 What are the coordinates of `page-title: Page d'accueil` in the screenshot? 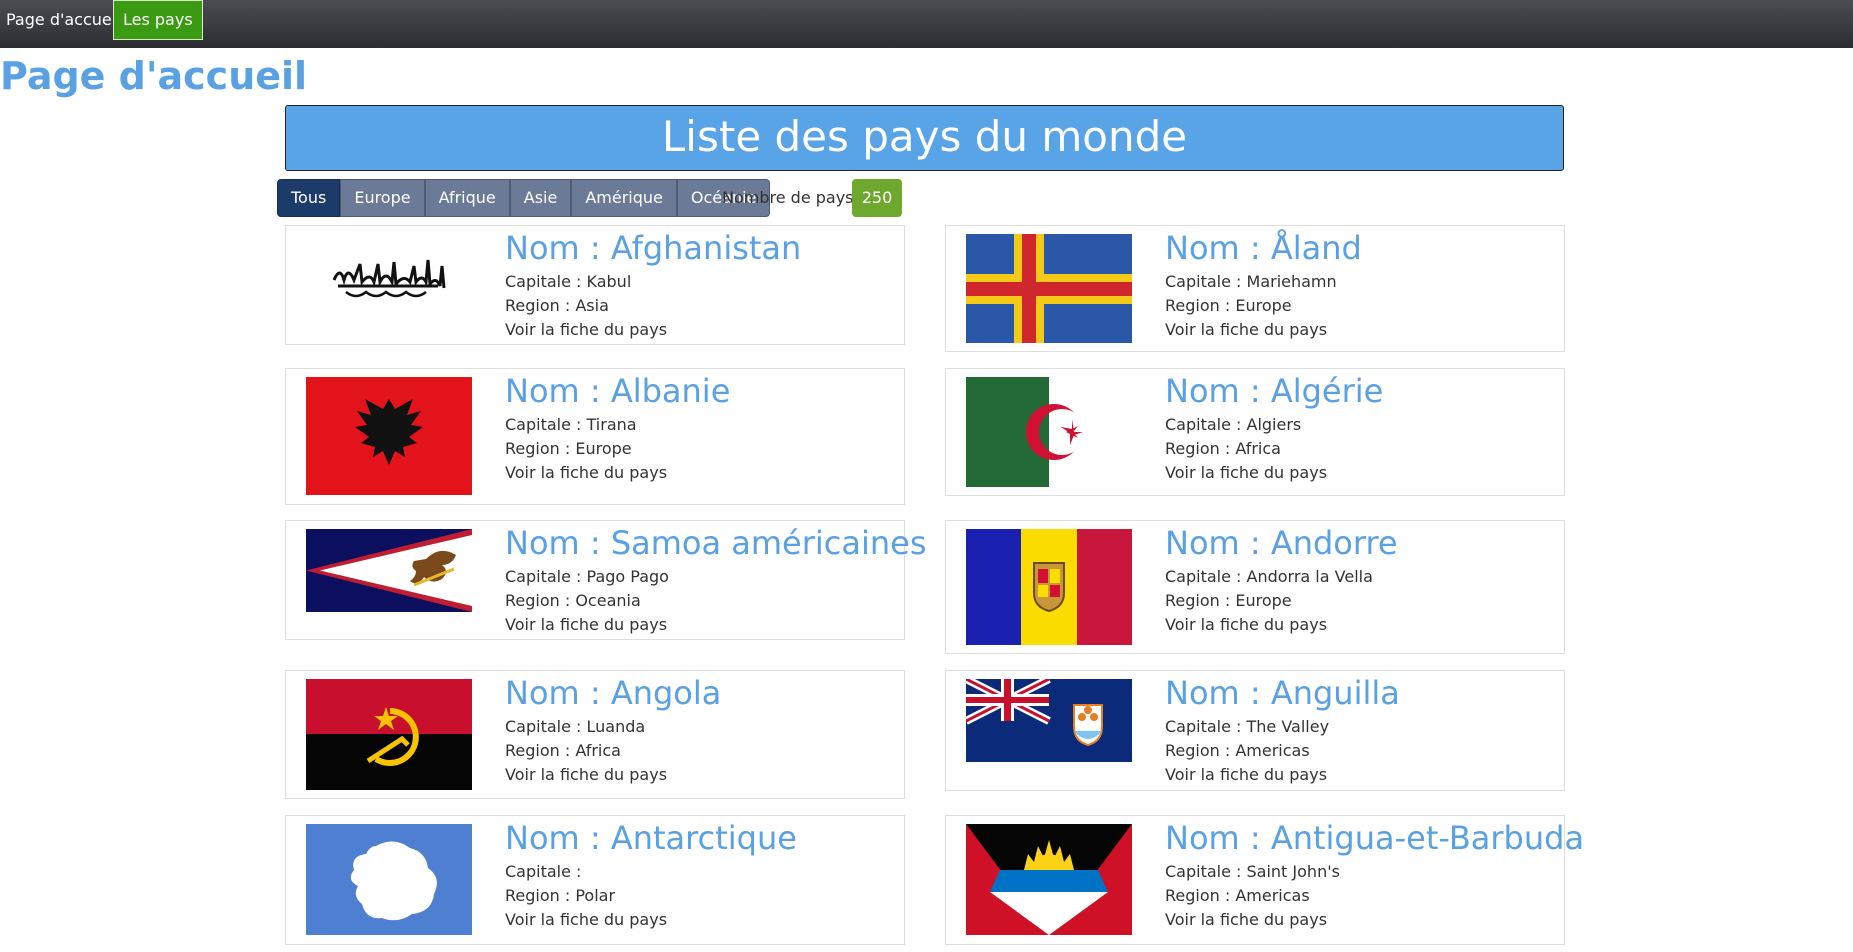 It's located at (154, 76).